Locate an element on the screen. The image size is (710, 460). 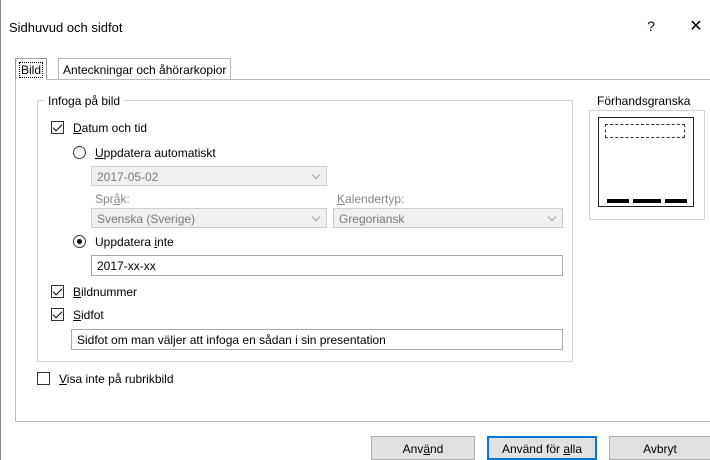
preview-footer-date is located at coordinates (618, 201).